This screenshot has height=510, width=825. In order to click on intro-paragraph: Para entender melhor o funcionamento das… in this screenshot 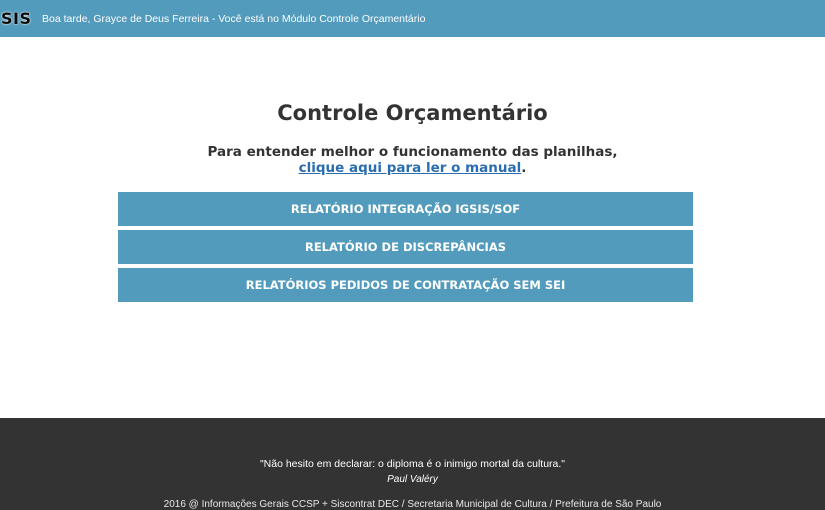, I will do `click(412, 160)`.